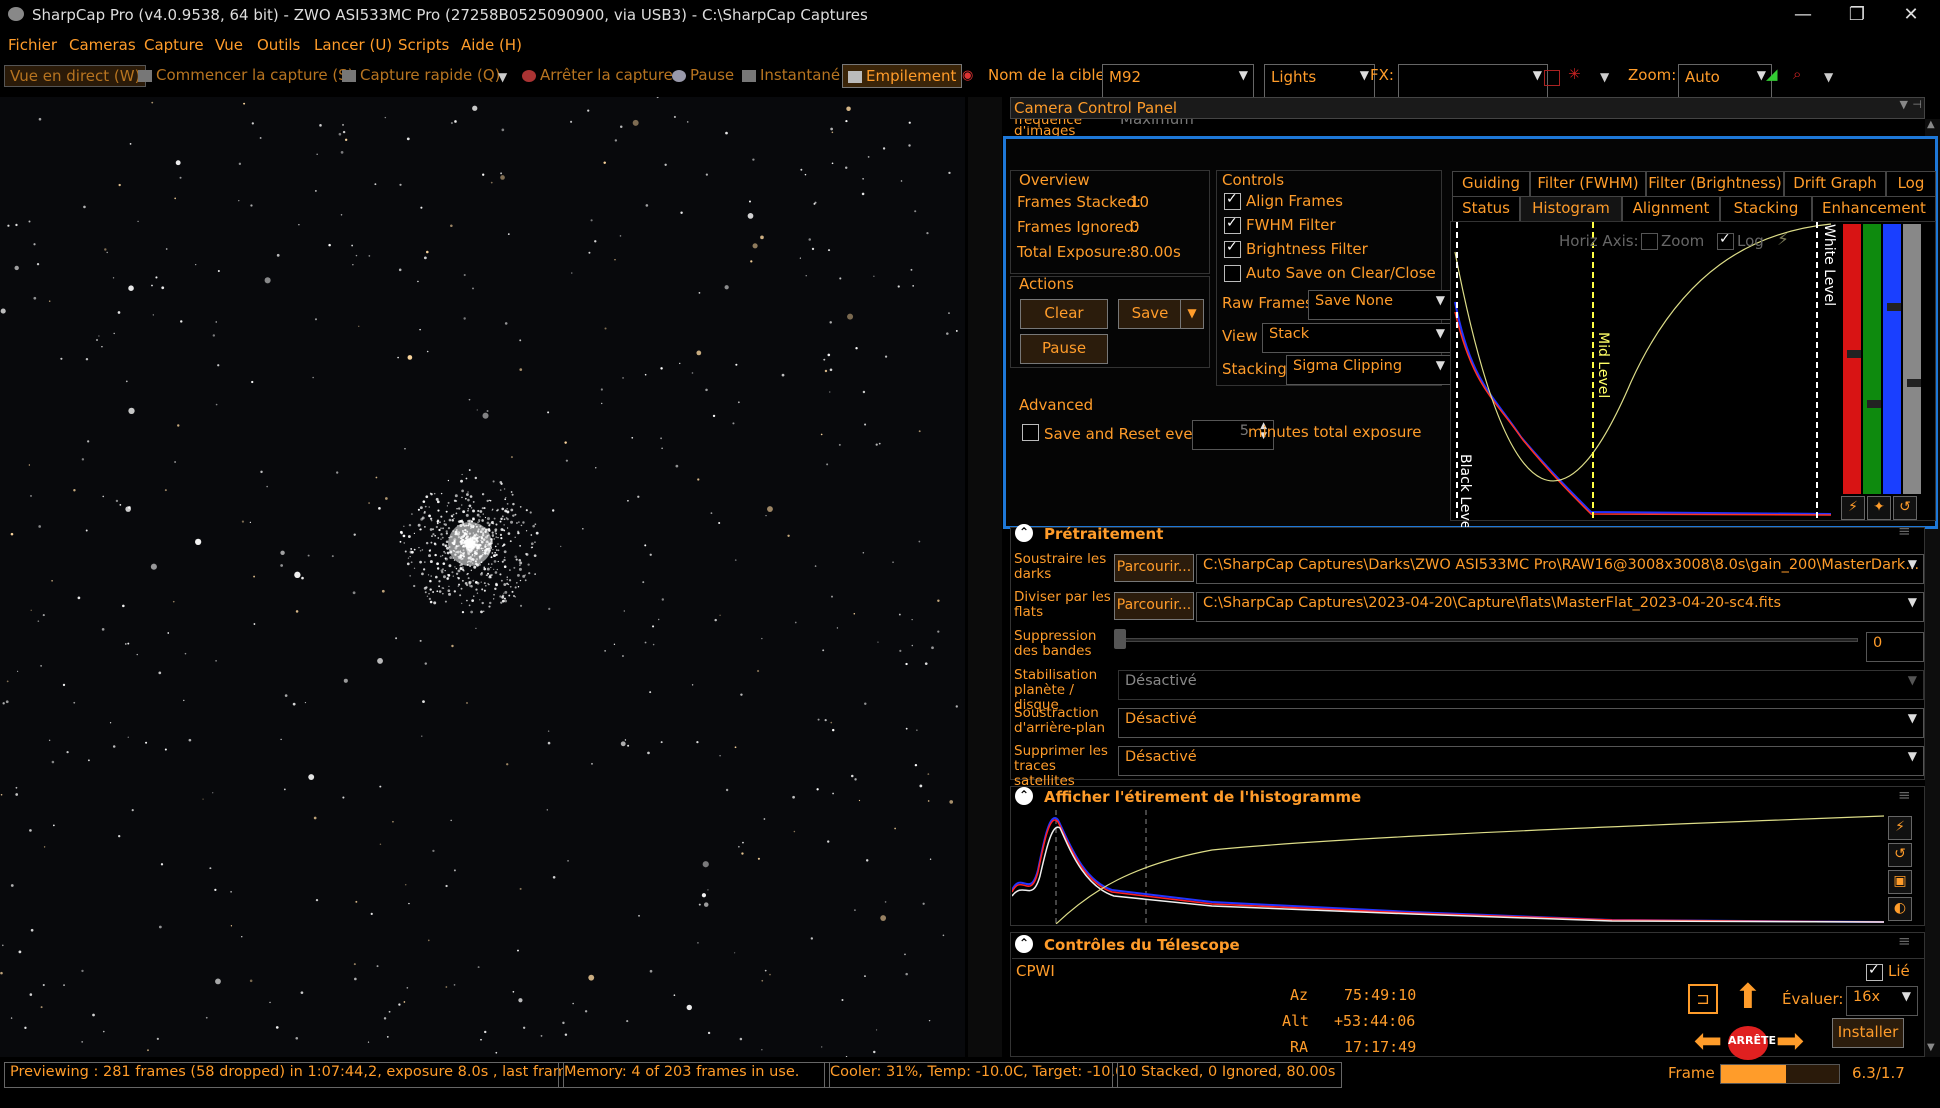 This screenshot has height=1108, width=1940. Describe the element at coordinates (1912, 359) in the screenshot. I see `luminance-slider` at that location.